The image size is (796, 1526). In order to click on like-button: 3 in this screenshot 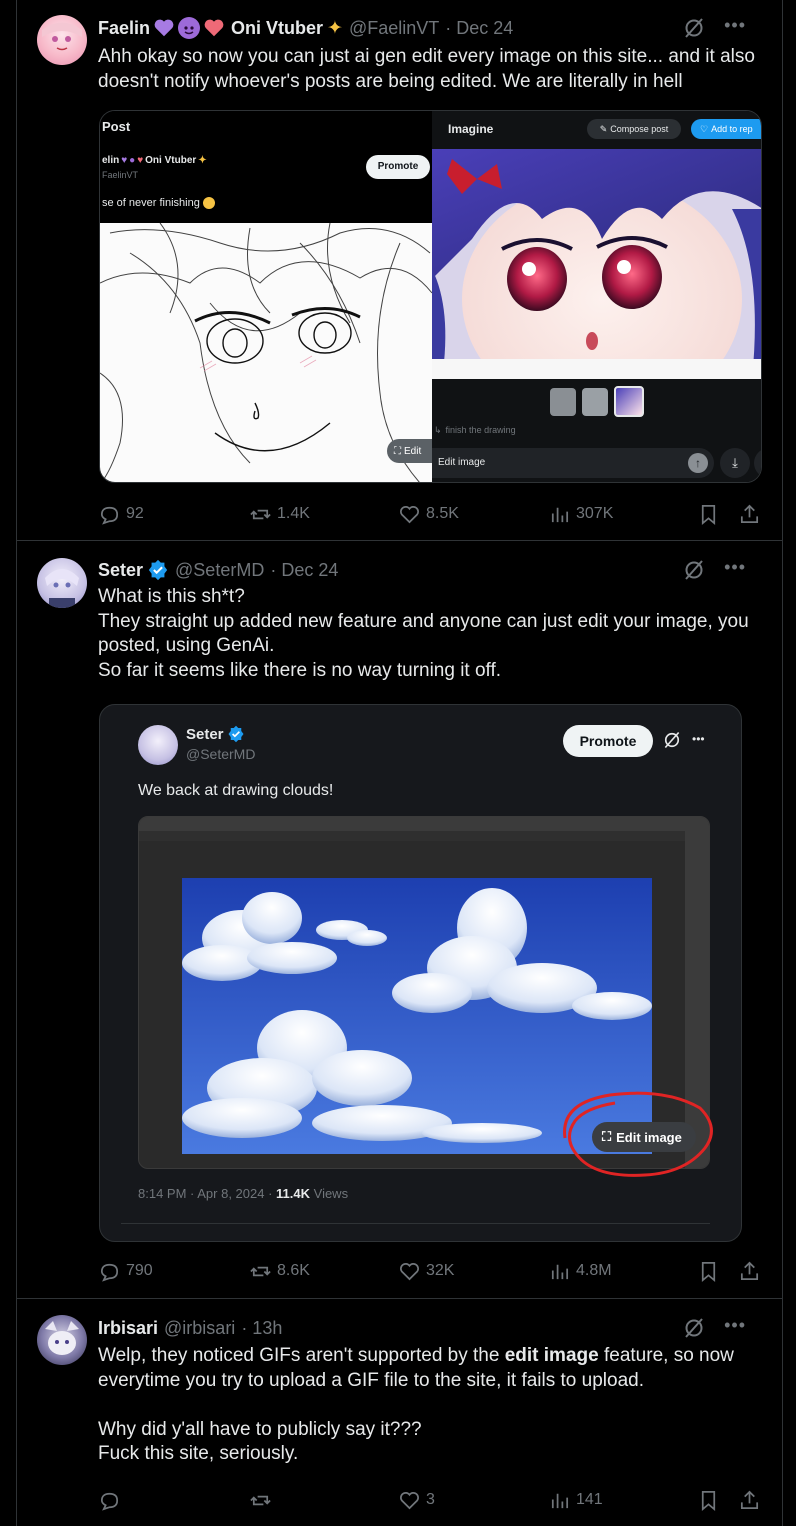, I will do `click(416, 1500)`.